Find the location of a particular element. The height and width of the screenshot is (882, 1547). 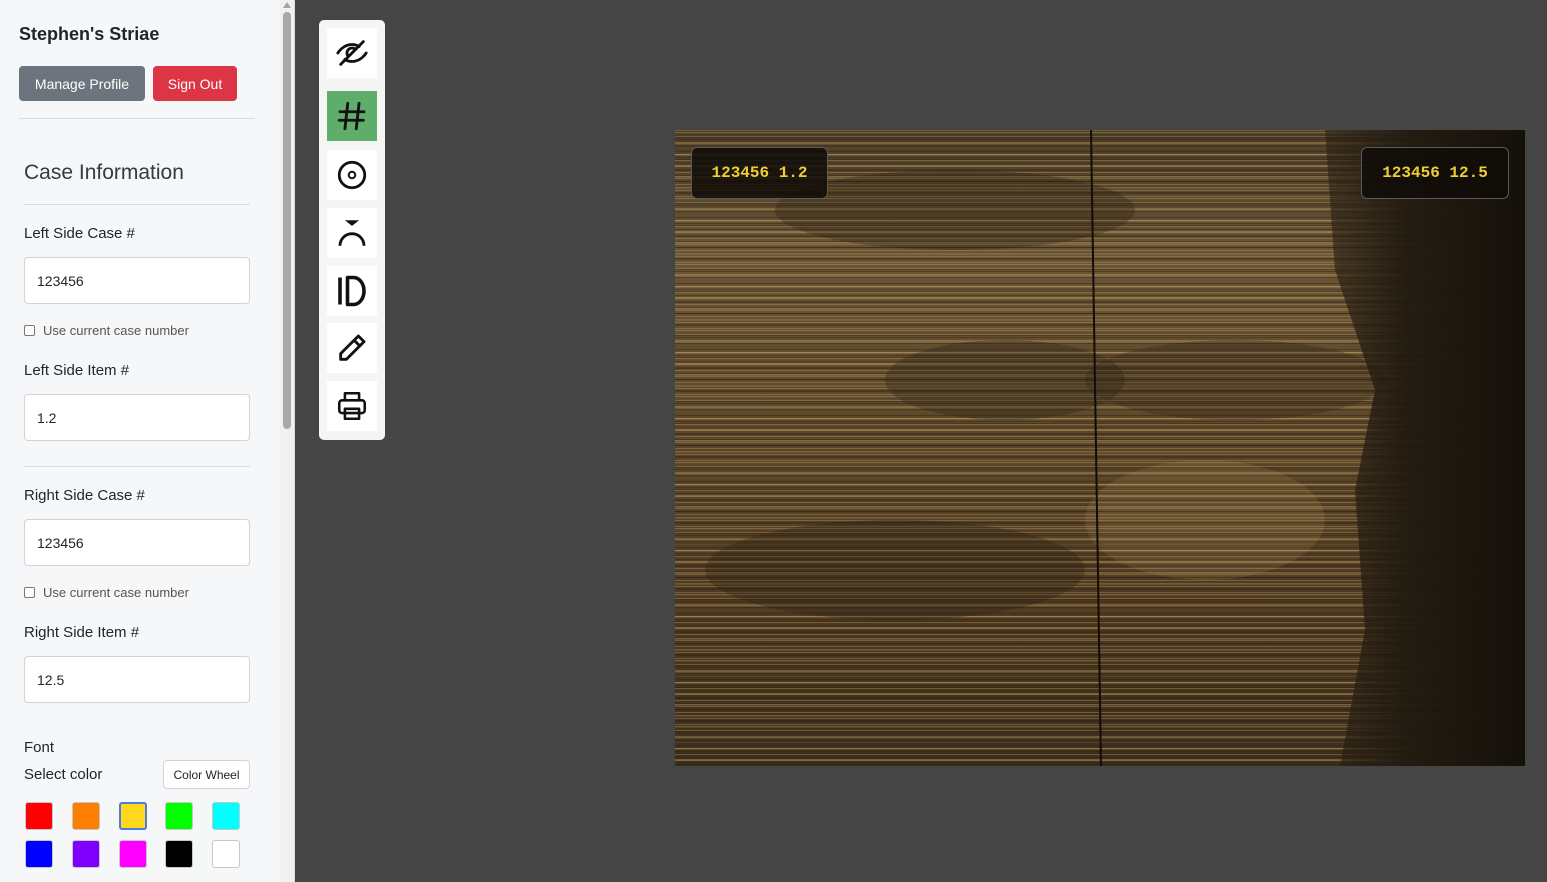

swatch-orange is located at coordinates (86, 816).